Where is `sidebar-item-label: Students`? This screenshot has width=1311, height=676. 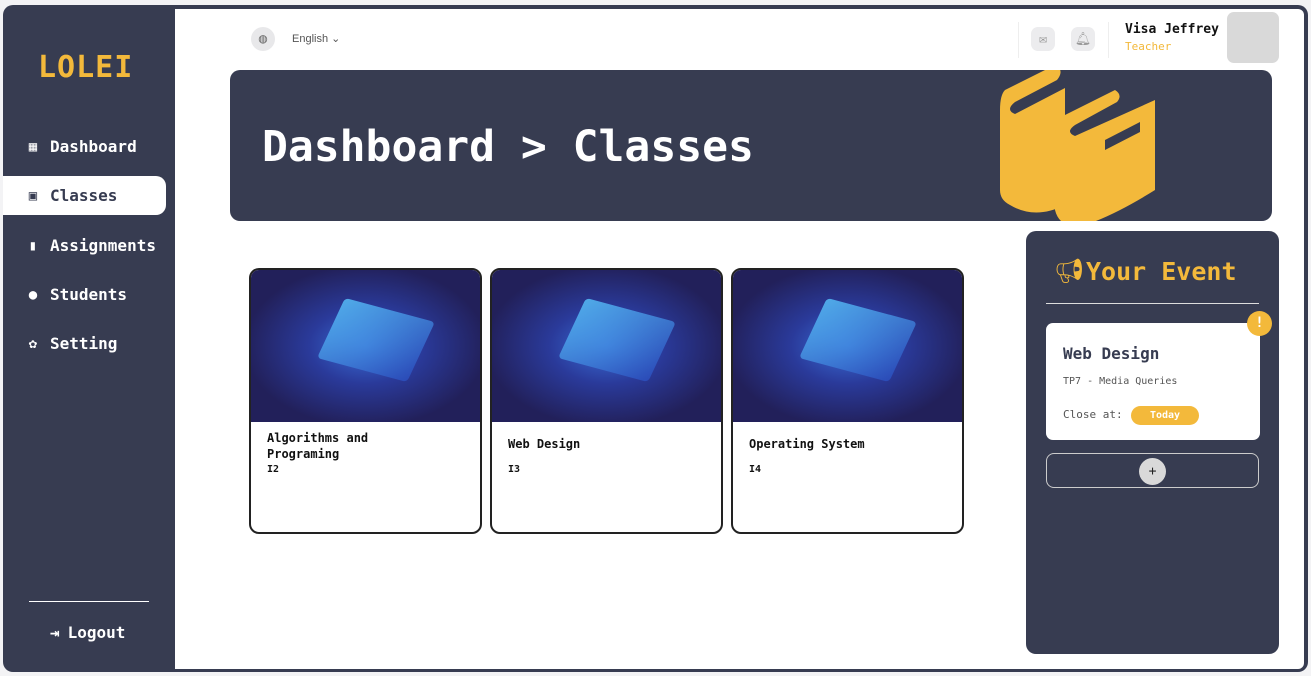
sidebar-item-label: Students is located at coordinates (89, 294).